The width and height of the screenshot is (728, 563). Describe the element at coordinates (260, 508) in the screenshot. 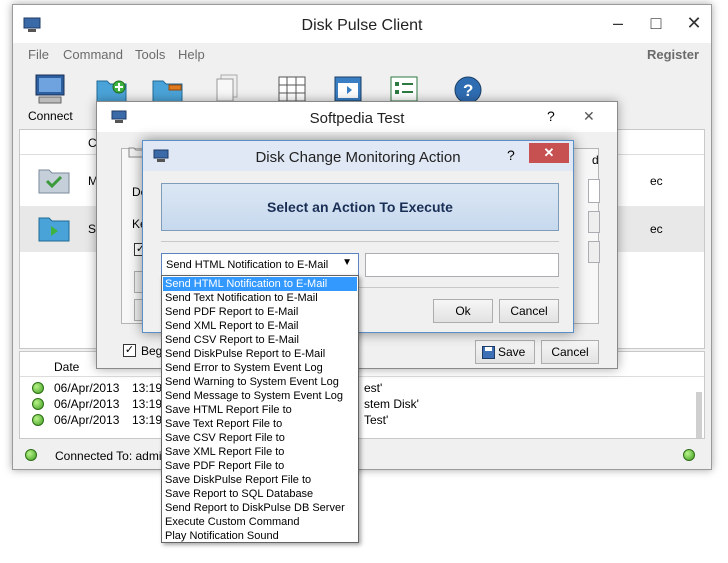

I see `dropdown-option: Send Report to DiskPulse DB Server` at that location.